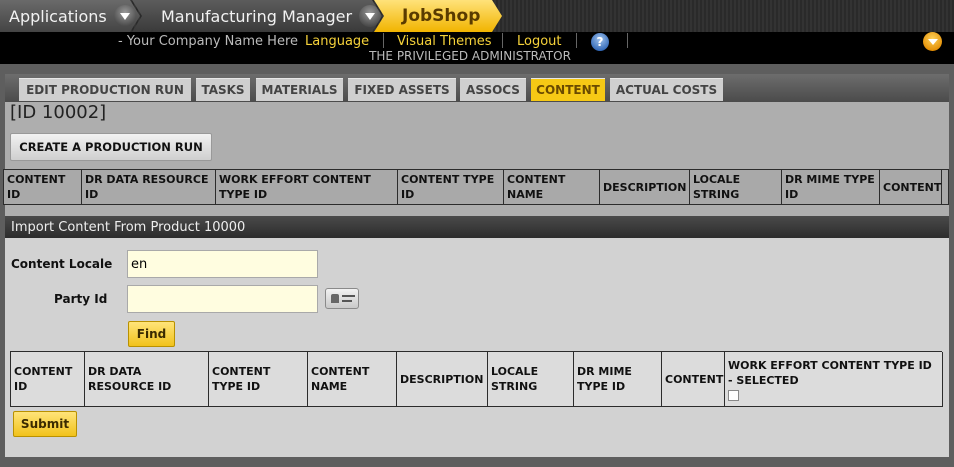  What do you see at coordinates (222, 299) in the screenshot?
I see `party-id-input` at bounding box center [222, 299].